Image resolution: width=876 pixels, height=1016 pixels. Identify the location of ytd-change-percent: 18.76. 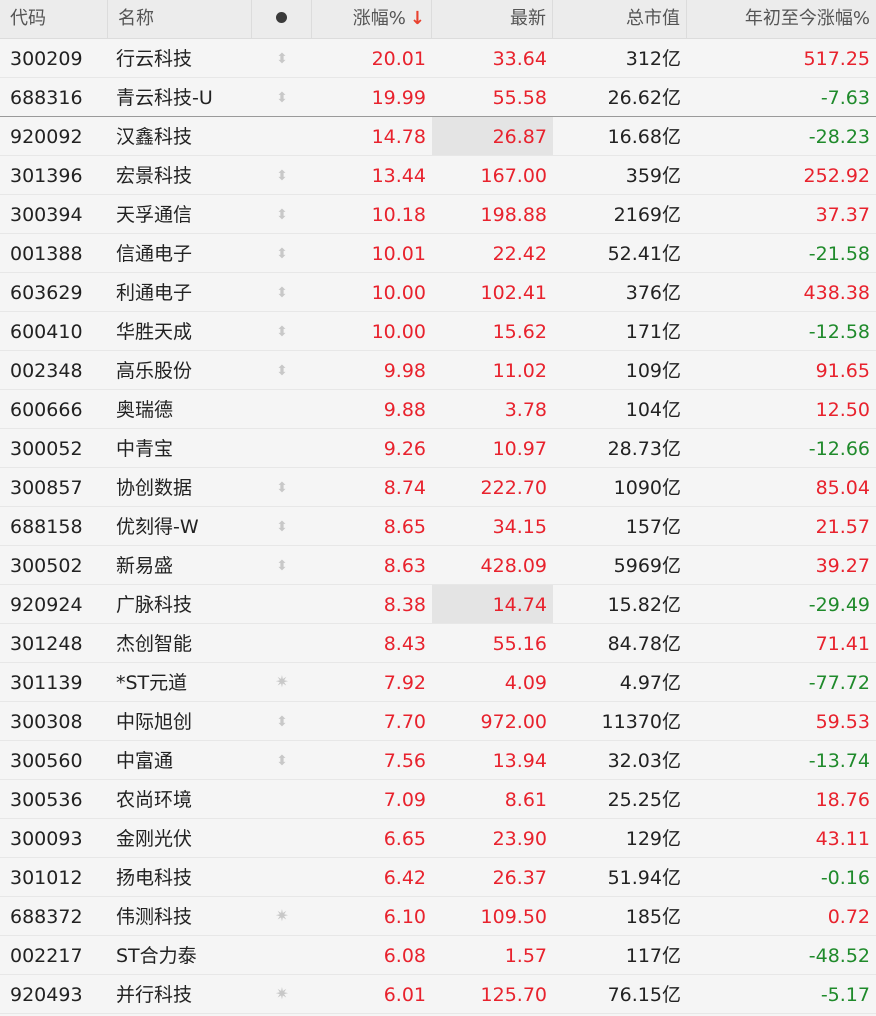
(842, 800).